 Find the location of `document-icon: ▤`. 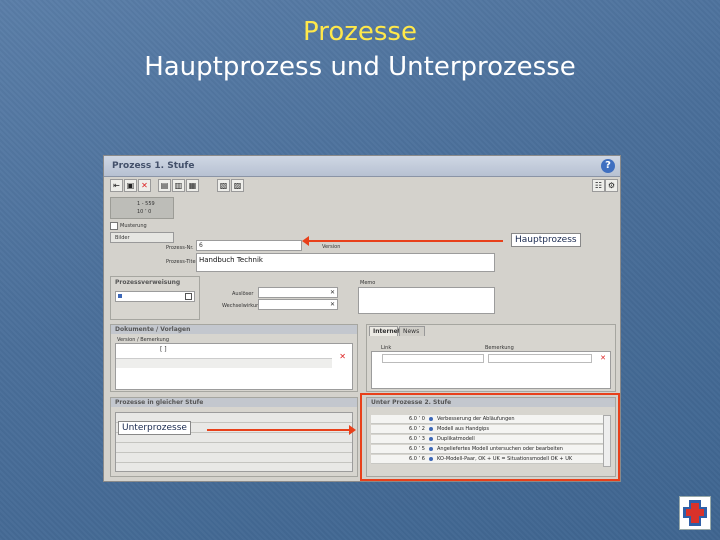

document-icon: ▤ is located at coordinates (164, 185).